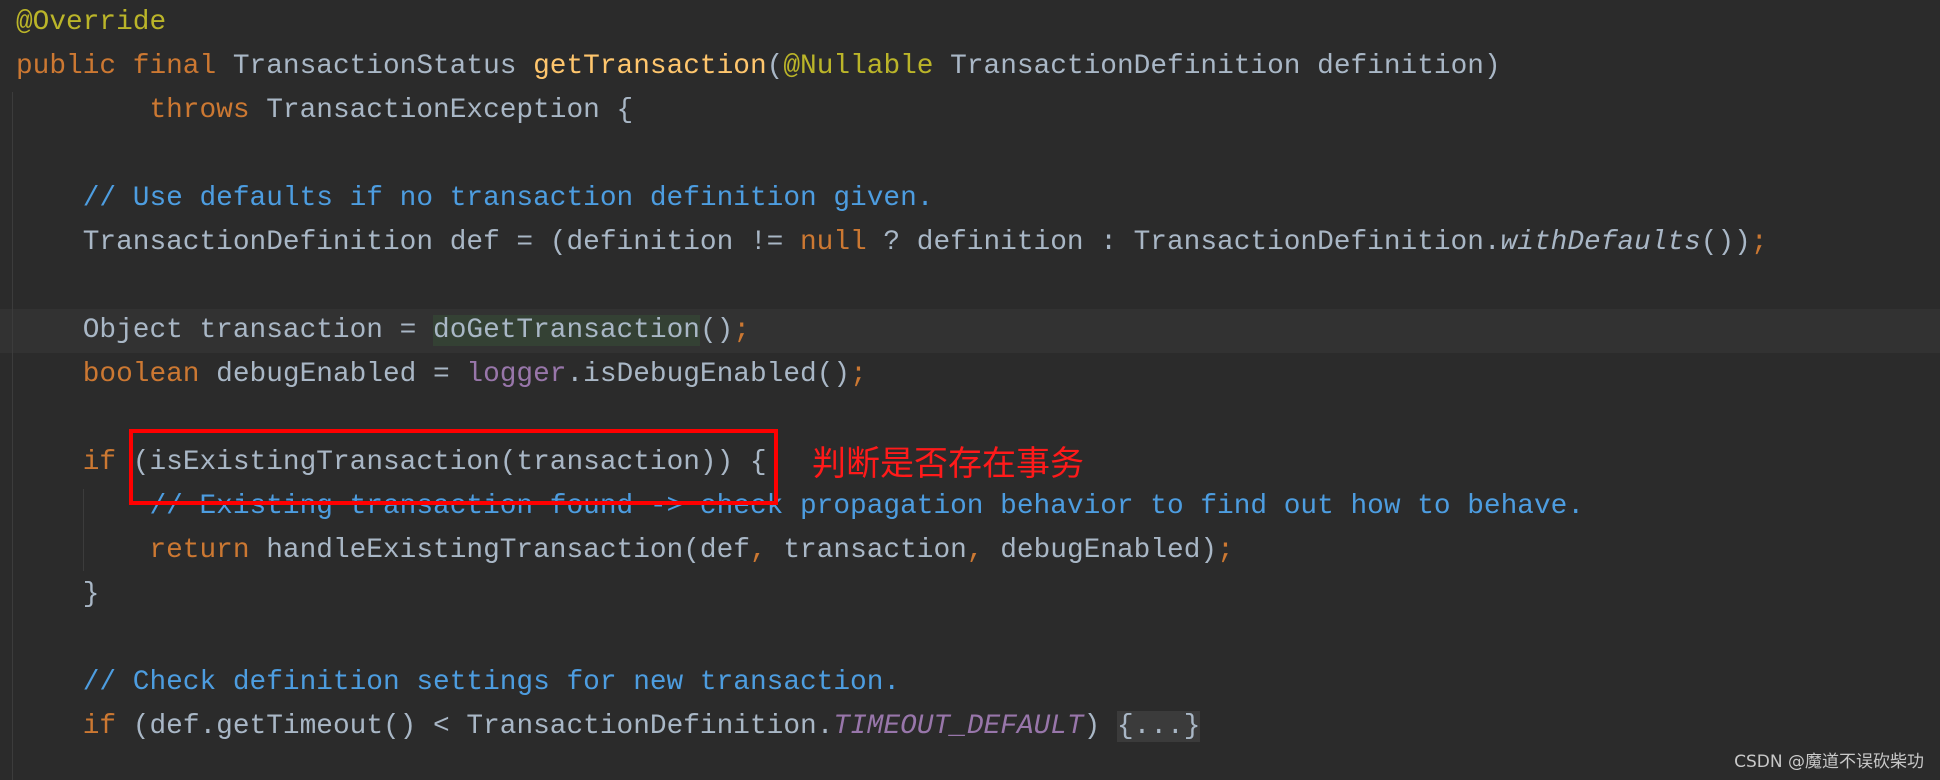 The height and width of the screenshot is (780, 1940). I want to click on folded-code-button: {...}, so click(1158, 726).